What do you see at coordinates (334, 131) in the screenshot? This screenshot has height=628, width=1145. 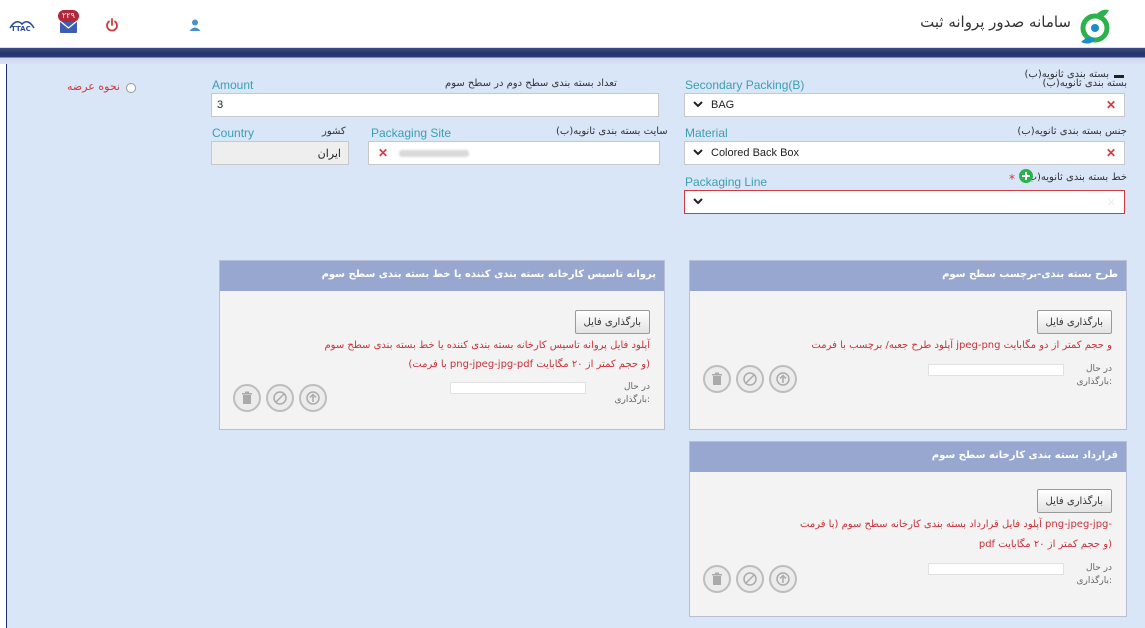 I see `country-fa-label: کشور` at bounding box center [334, 131].